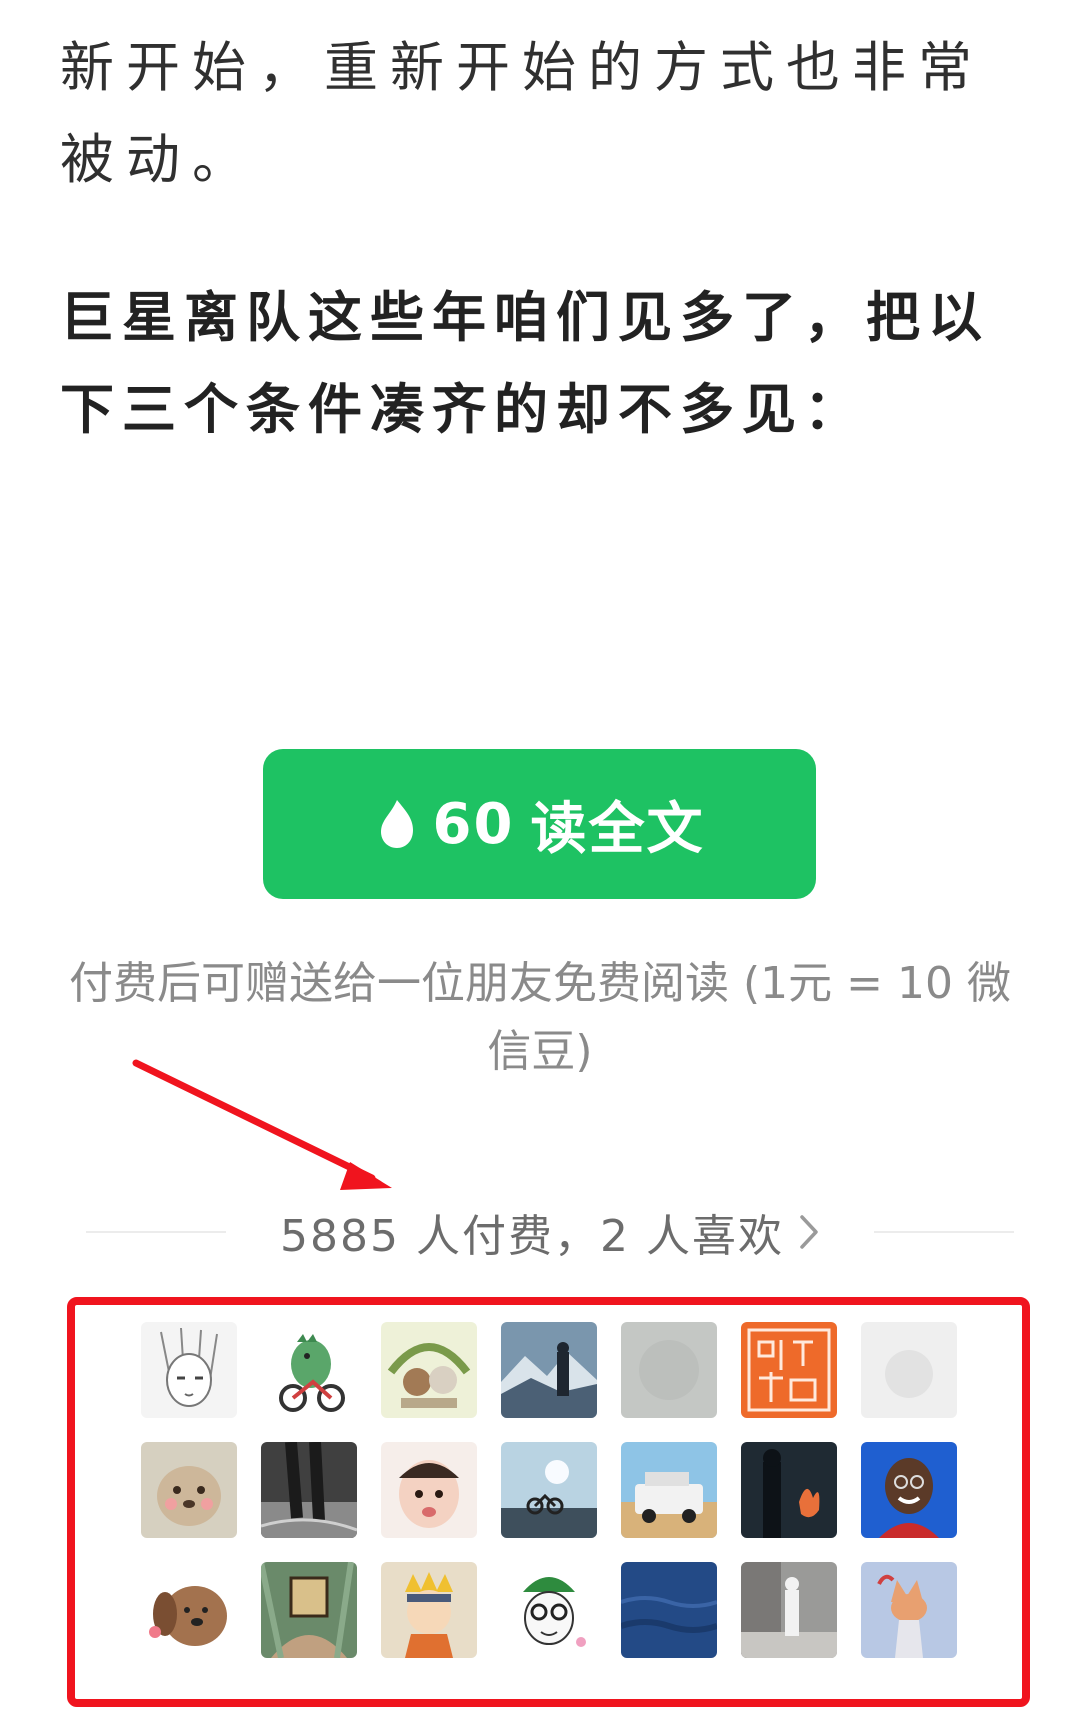 The width and height of the screenshot is (1080, 1724). I want to click on payers-likes-link: 5885 人付费，2 人喜欢, so click(550, 1232).